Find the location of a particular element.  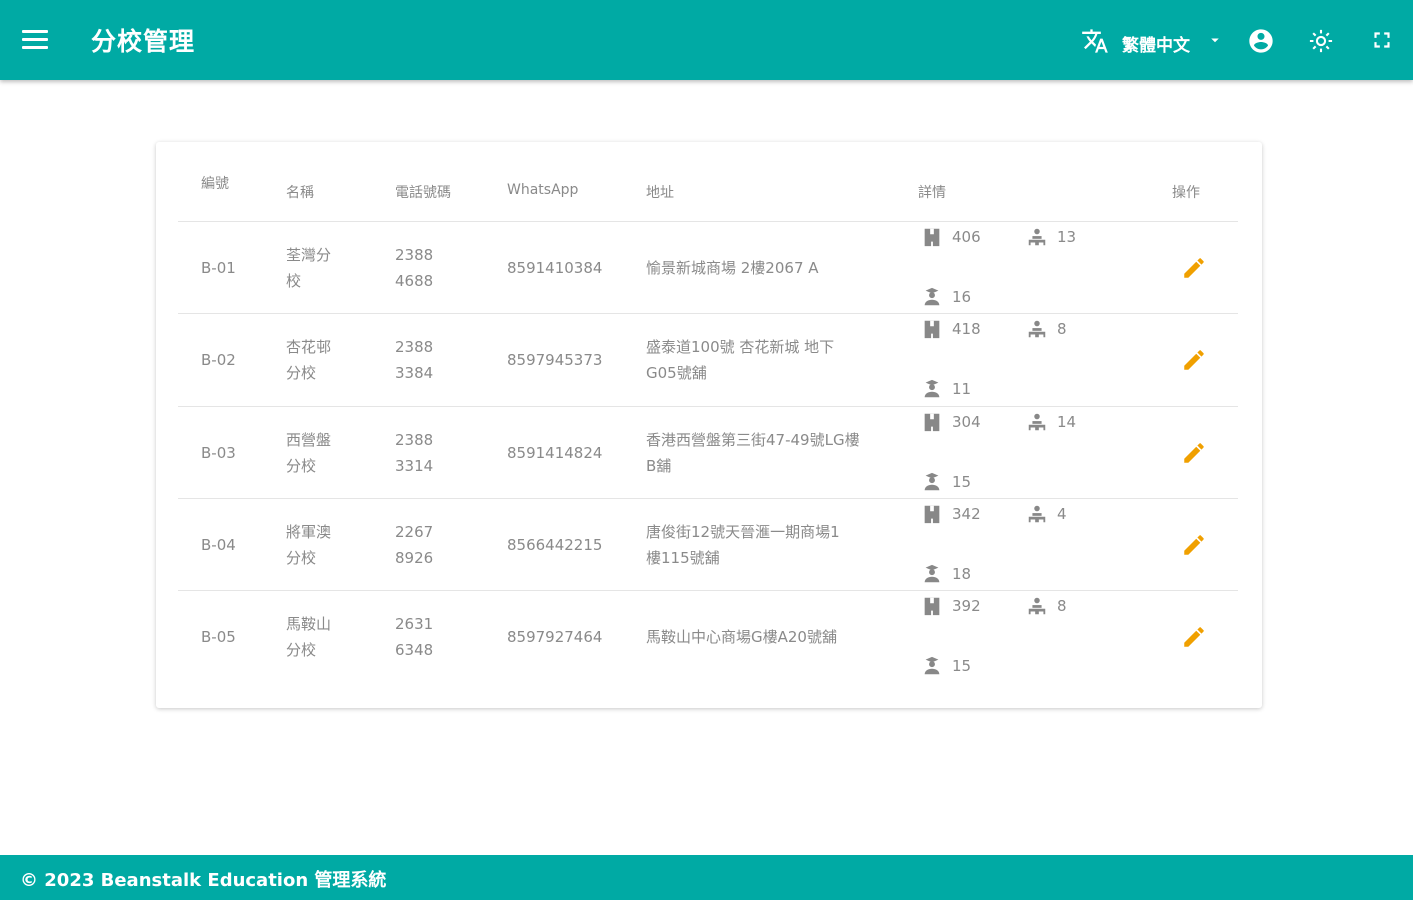

branch-address-line: 樓115號舖 is located at coordinates (683, 558).